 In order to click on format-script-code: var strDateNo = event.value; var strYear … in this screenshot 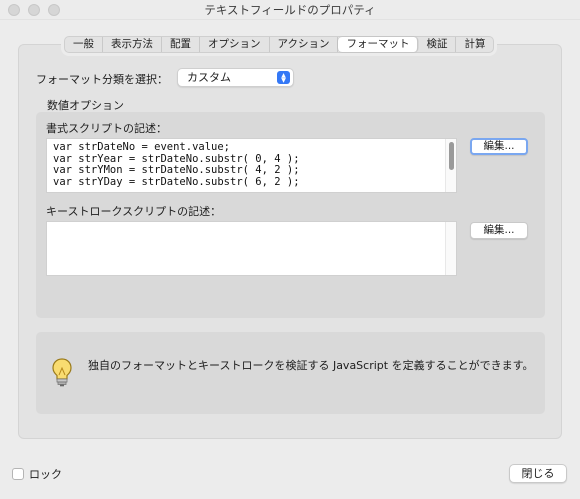, I will do `click(251, 165)`.